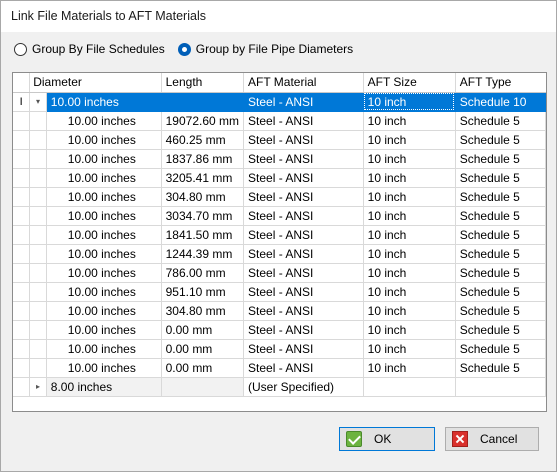 The image size is (557, 472). What do you see at coordinates (38, 387) in the screenshot?
I see `expand-chevron-icon: ▸` at bounding box center [38, 387].